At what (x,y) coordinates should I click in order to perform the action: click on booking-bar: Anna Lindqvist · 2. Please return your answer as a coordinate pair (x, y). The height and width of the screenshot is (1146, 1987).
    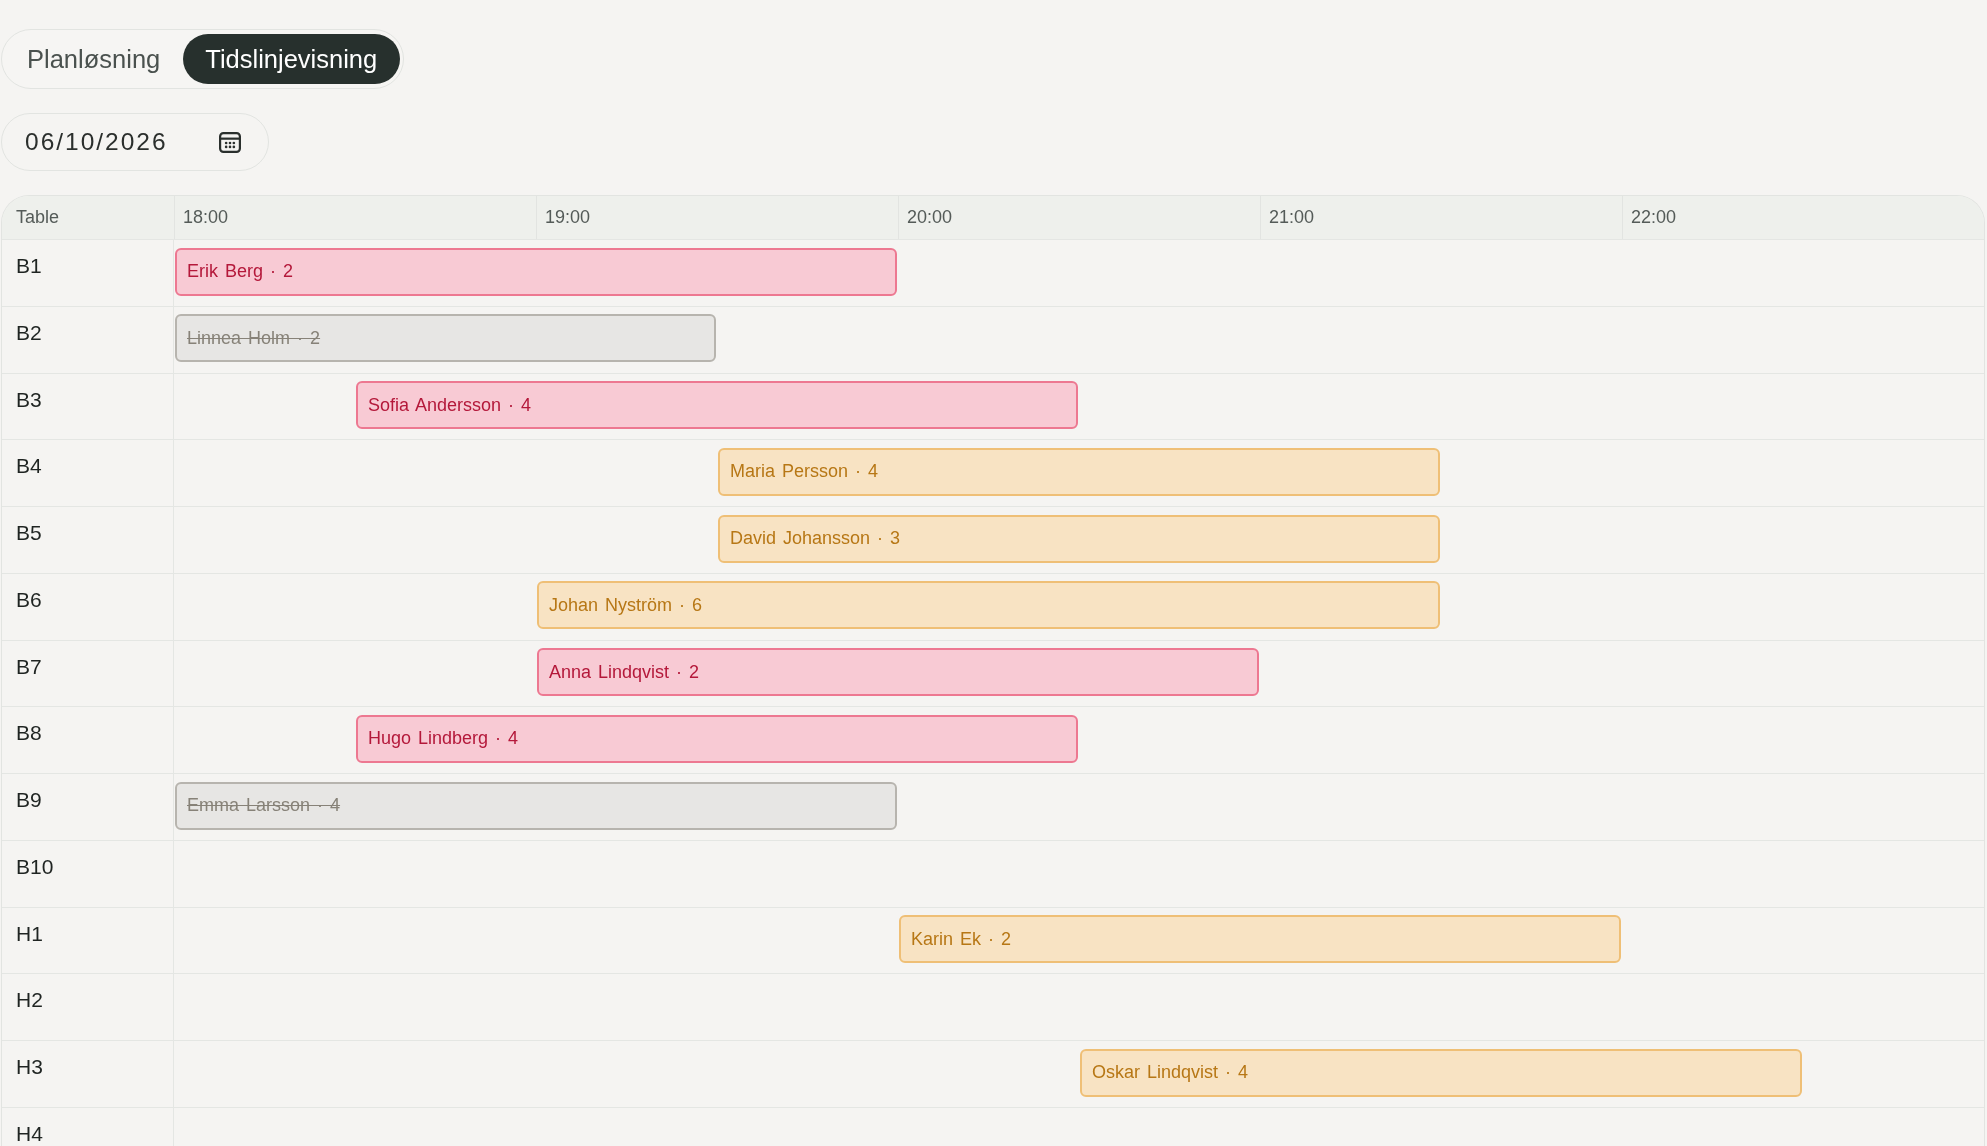
    Looking at the image, I should click on (898, 672).